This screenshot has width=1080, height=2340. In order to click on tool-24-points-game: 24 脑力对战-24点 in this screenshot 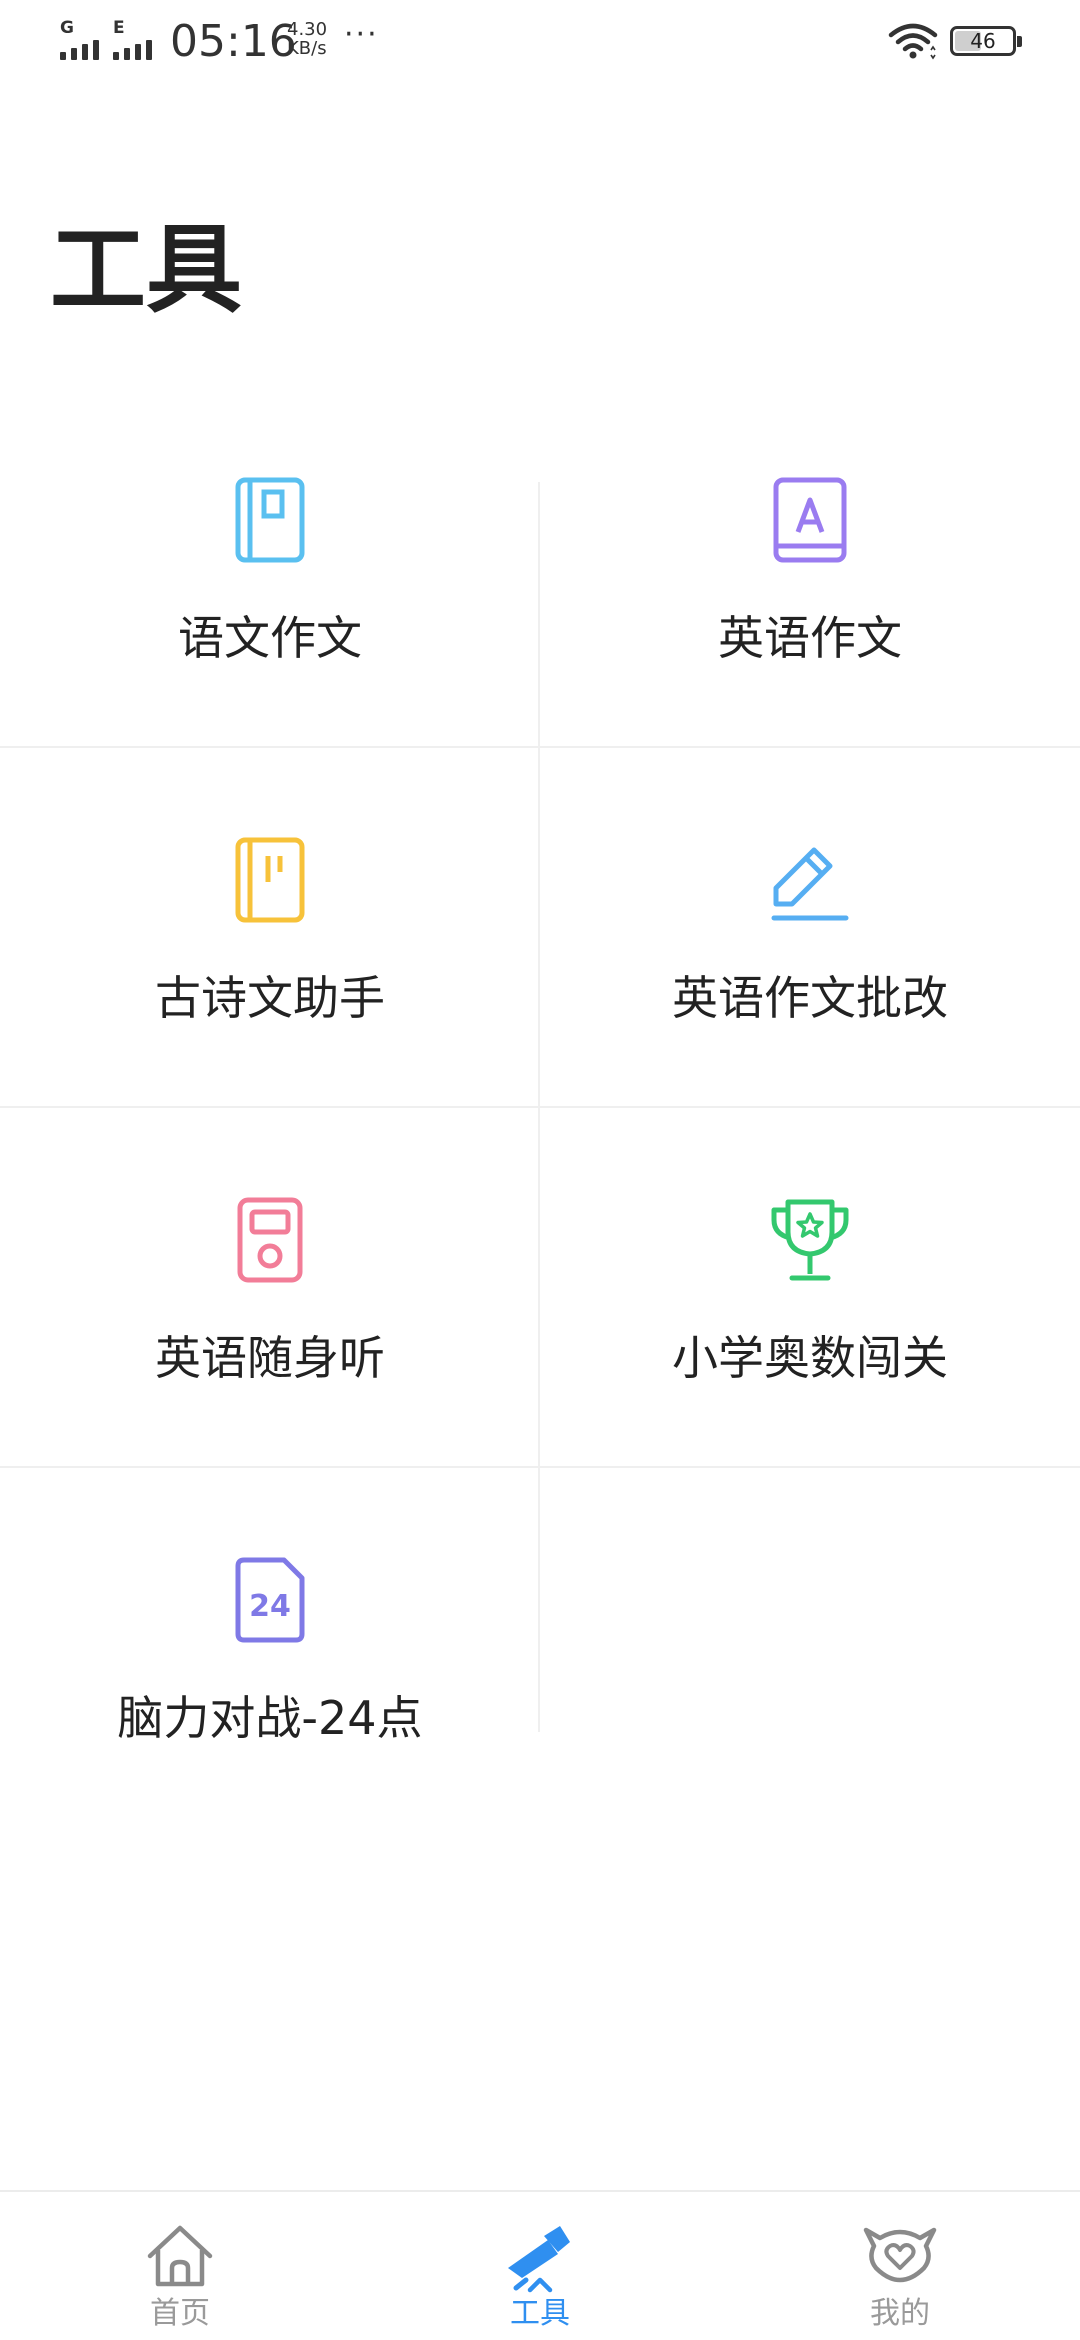, I will do `click(270, 1646)`.